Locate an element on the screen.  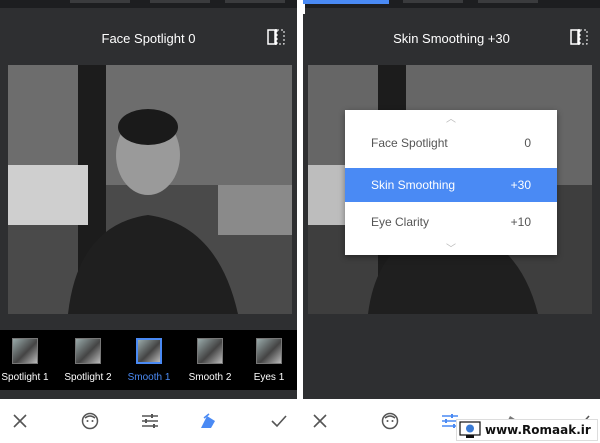
thumbnail-label: Eyes 1 is located at coordinates (269, 377).